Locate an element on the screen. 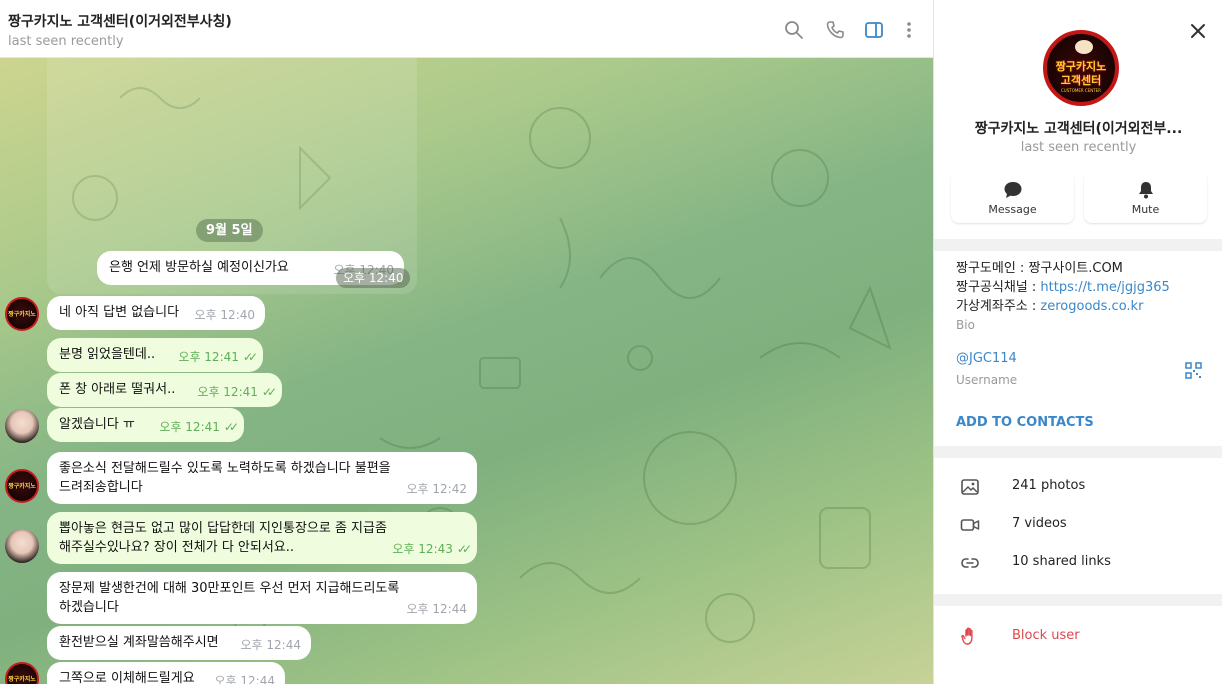  date-divider: 9월 5일 is located at coordinates (229, 230).